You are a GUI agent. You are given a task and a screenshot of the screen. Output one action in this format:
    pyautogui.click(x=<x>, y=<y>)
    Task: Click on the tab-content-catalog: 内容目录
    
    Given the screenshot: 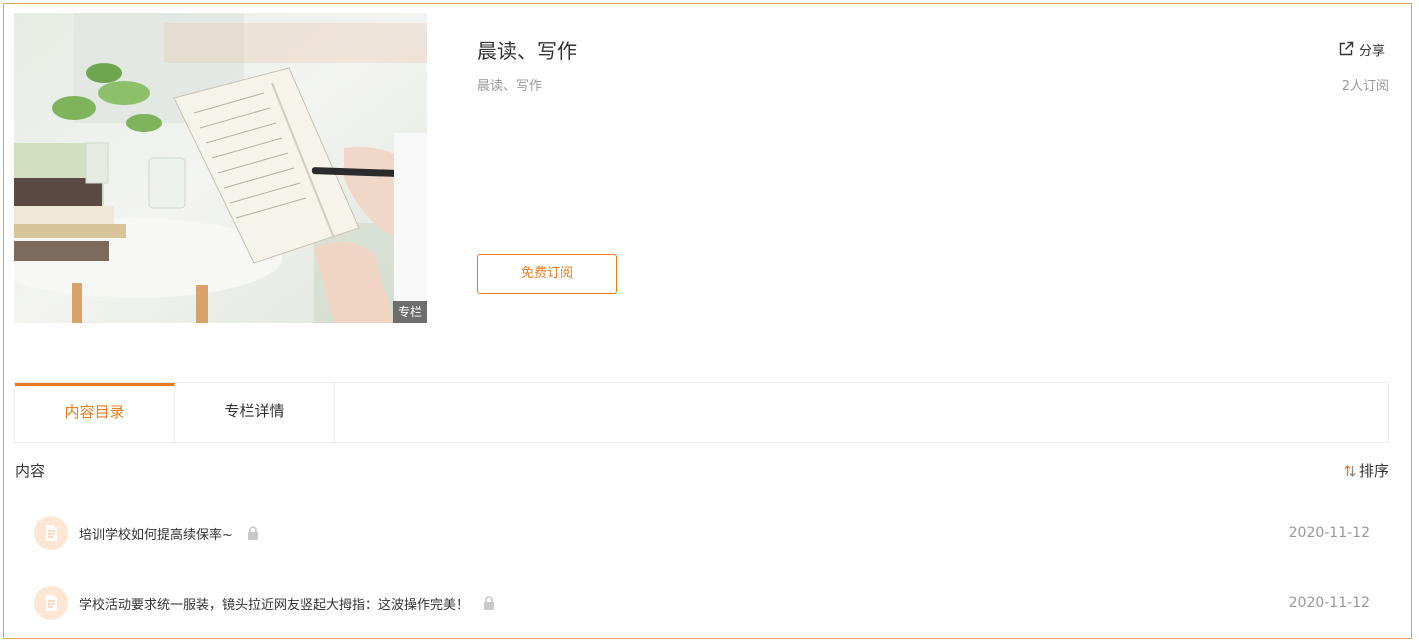 What is the action you would take?
    pyautogui.click(x=95, y=412)
    